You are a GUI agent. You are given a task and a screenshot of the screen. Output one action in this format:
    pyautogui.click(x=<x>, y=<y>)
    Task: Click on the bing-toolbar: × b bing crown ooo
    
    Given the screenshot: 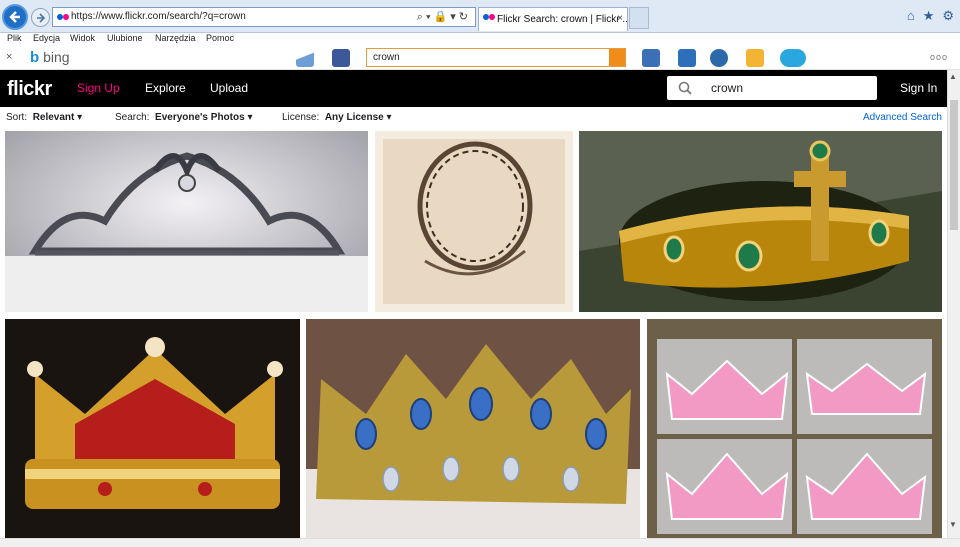 What is the action you would take?
    pyautogui.click(x=480, y=58)
    